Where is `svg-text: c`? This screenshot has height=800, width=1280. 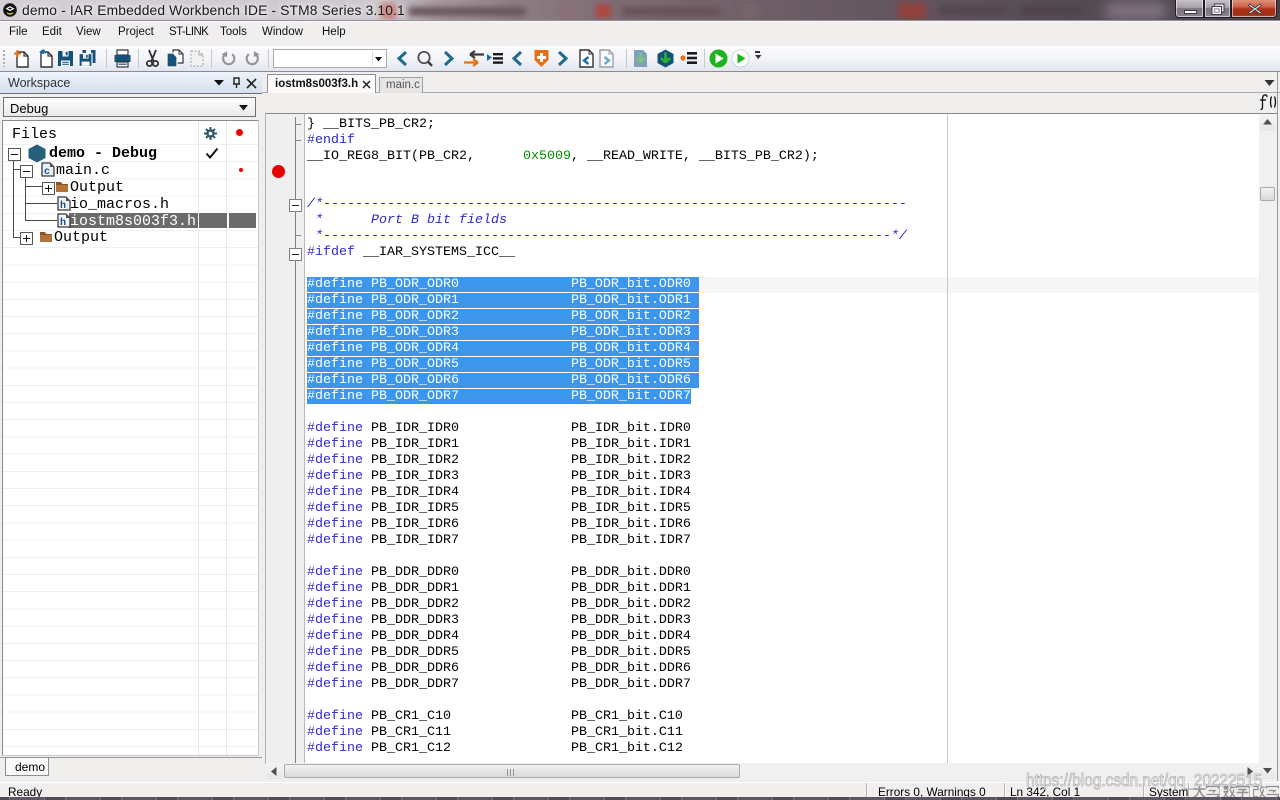 svg-text: c is located at coordinates (47, 172).